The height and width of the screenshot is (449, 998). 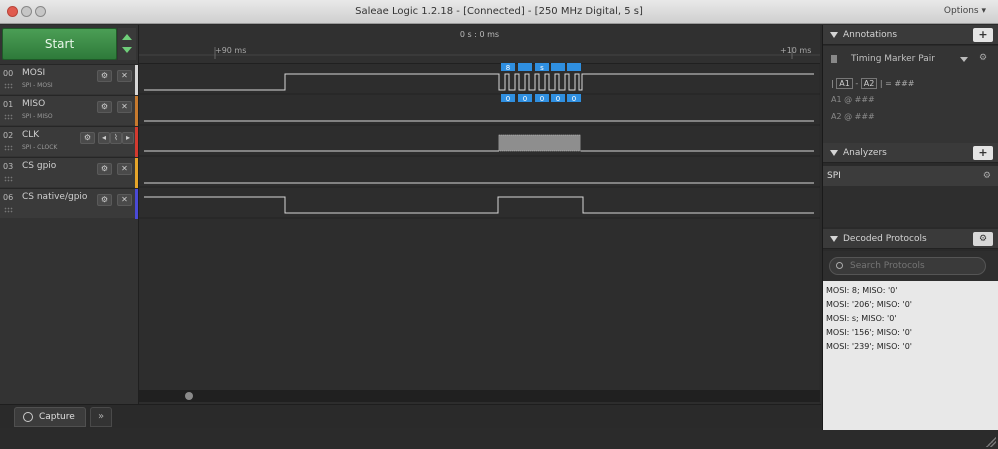 What do you see at coordinates (69, 110) in the screenshot?
I see `channel-row-miso: 01 MISO SPI - MISO ⚙ ✕` at bounding box center [69, 110].